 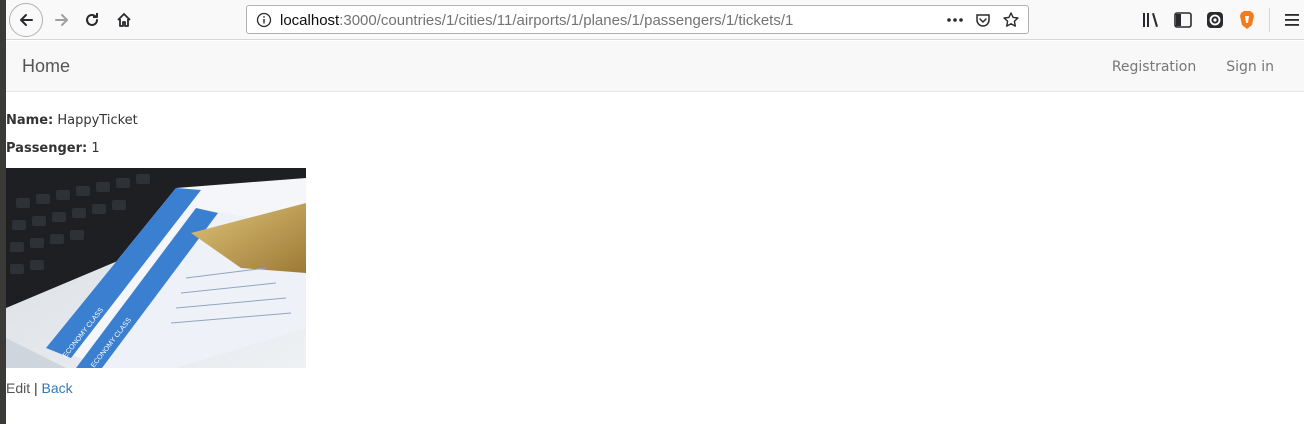 What do you see at coordinates (156, 268) in the screenshot?
I see `ticket-image: ECONOMY CLASS ECONOMY CLASS` at bounding box center [156, 268].